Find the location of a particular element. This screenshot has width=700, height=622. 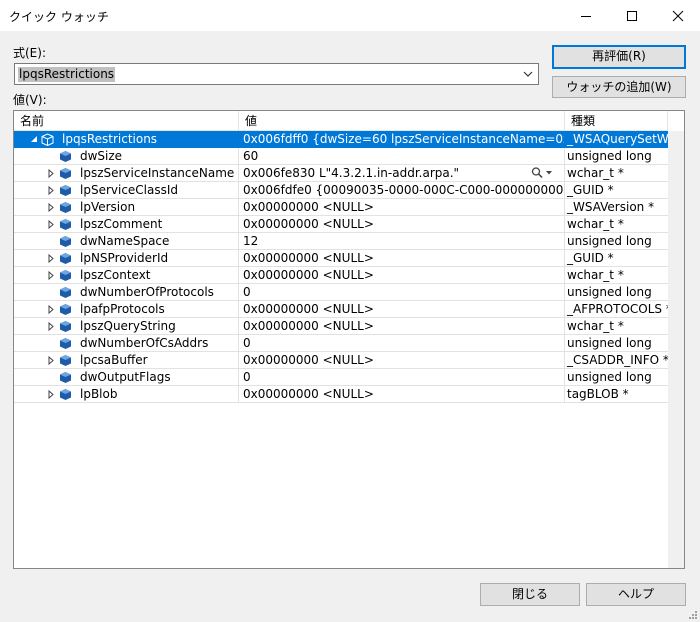

row-name: dwOutputFlags is located at coordinates (125, 377).